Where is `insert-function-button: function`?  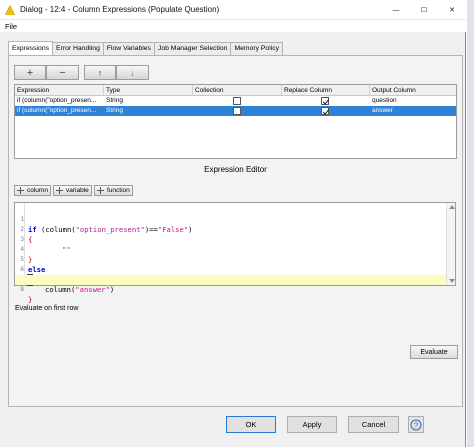
insert-function-button: function is located at coordinates (113, 190).